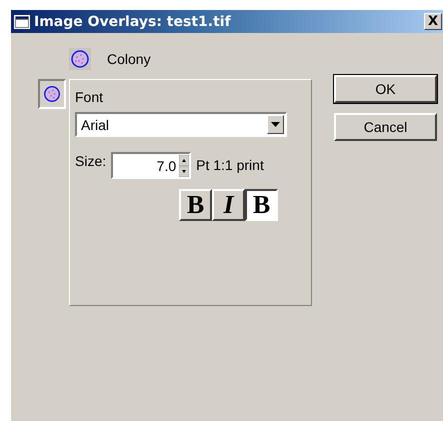 This screenshot has width=443, height=421. Describe the element at coordinates (230, 165) in the screenshot. I see `size-unit-label: Pt 1:1 print` at that location.